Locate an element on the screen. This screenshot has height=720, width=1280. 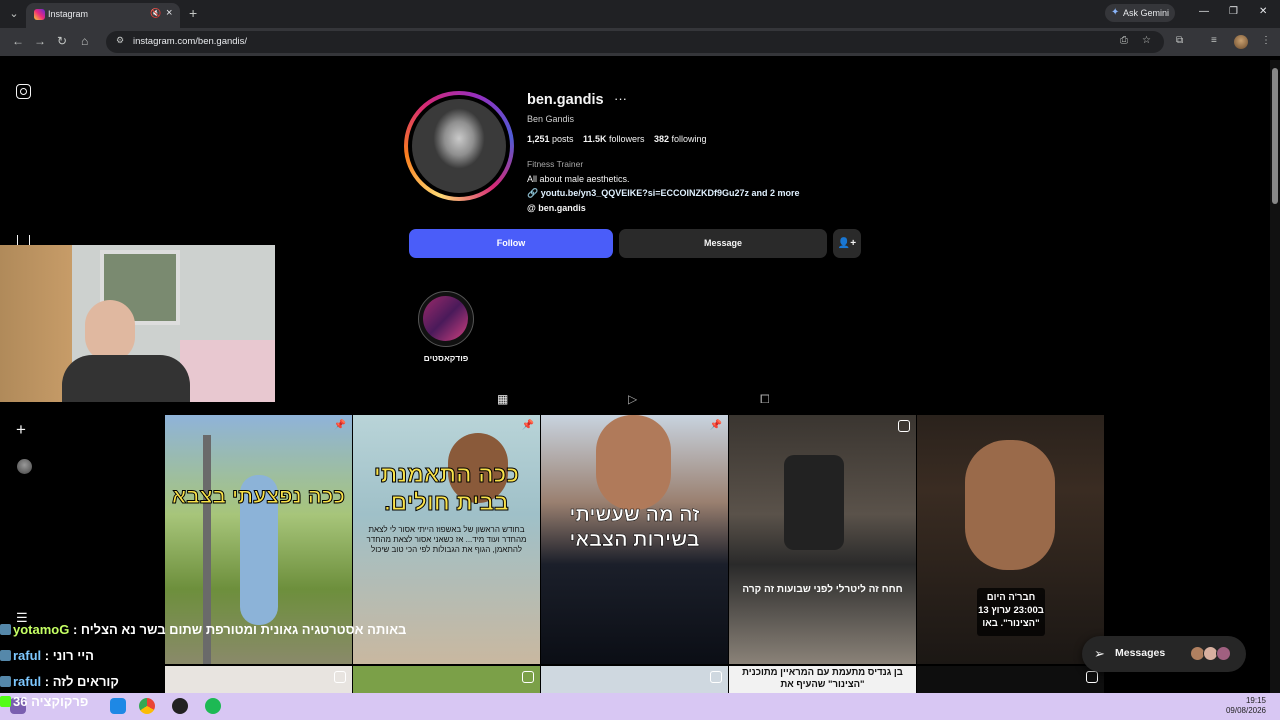
wardrobe is located at coordinates (36, 323).